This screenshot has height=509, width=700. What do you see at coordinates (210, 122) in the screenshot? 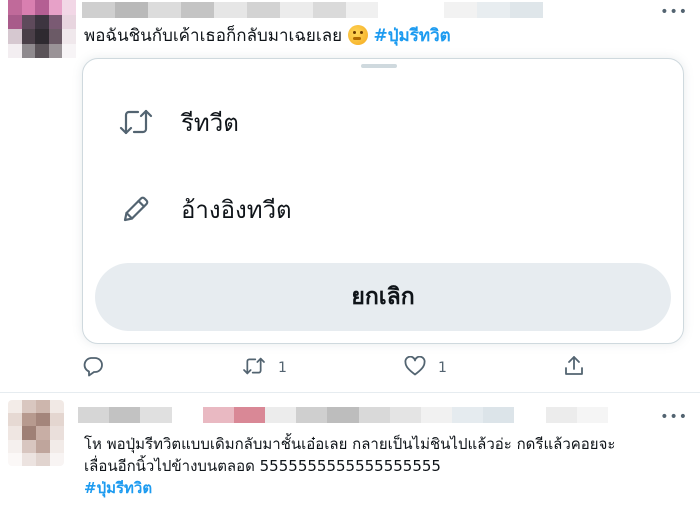
I see `retweet-label: รีทวีต` at bounding box center [210, 122].